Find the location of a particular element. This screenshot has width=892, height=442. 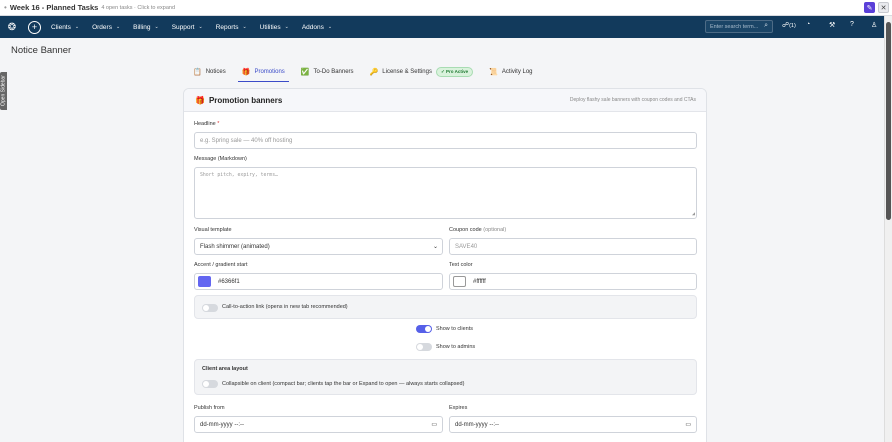

coupon-code-input: SAVE40 is located at coordinates (573, 246).